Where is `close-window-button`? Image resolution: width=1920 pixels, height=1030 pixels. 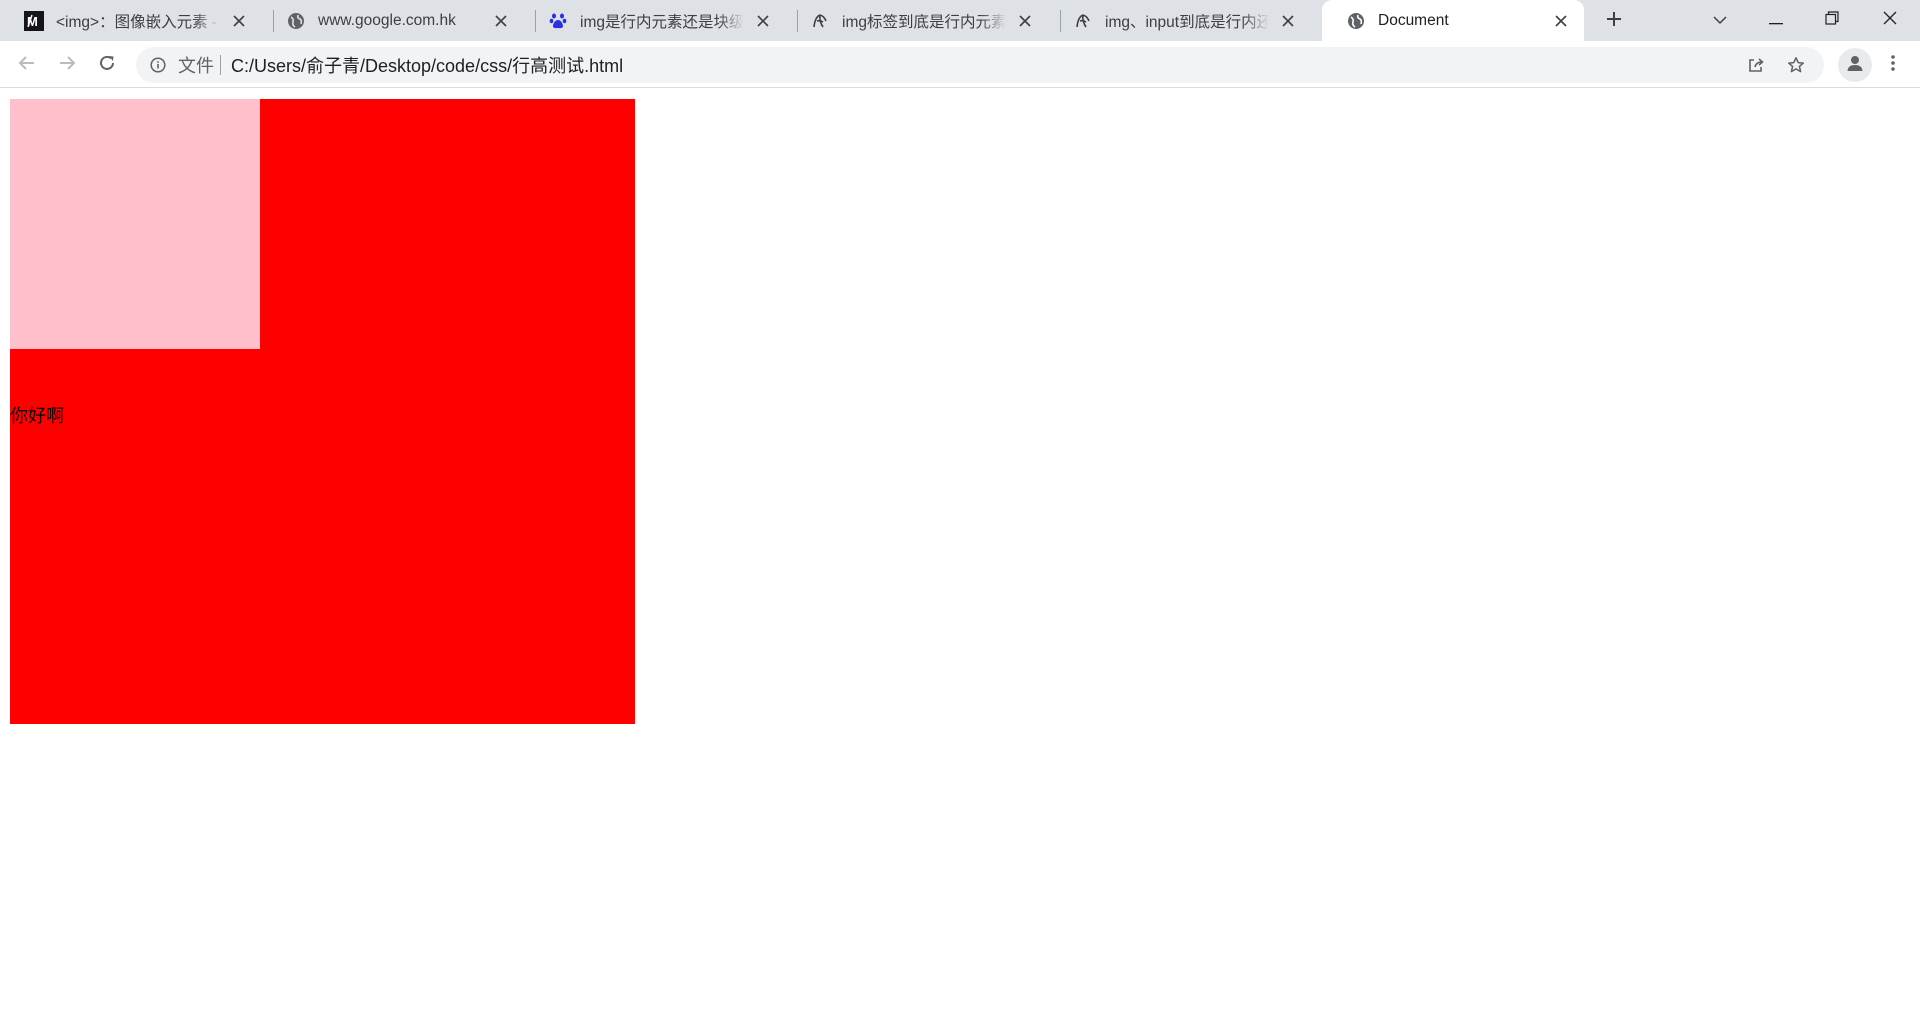
close-window-button is located at coordinates (1890, 20).